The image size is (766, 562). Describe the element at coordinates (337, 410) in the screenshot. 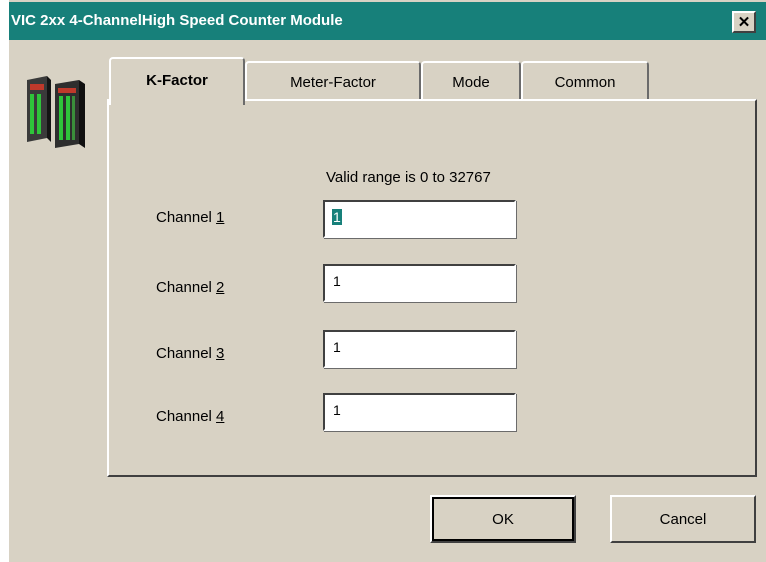

I see `channel-4-value: 1` at that location.